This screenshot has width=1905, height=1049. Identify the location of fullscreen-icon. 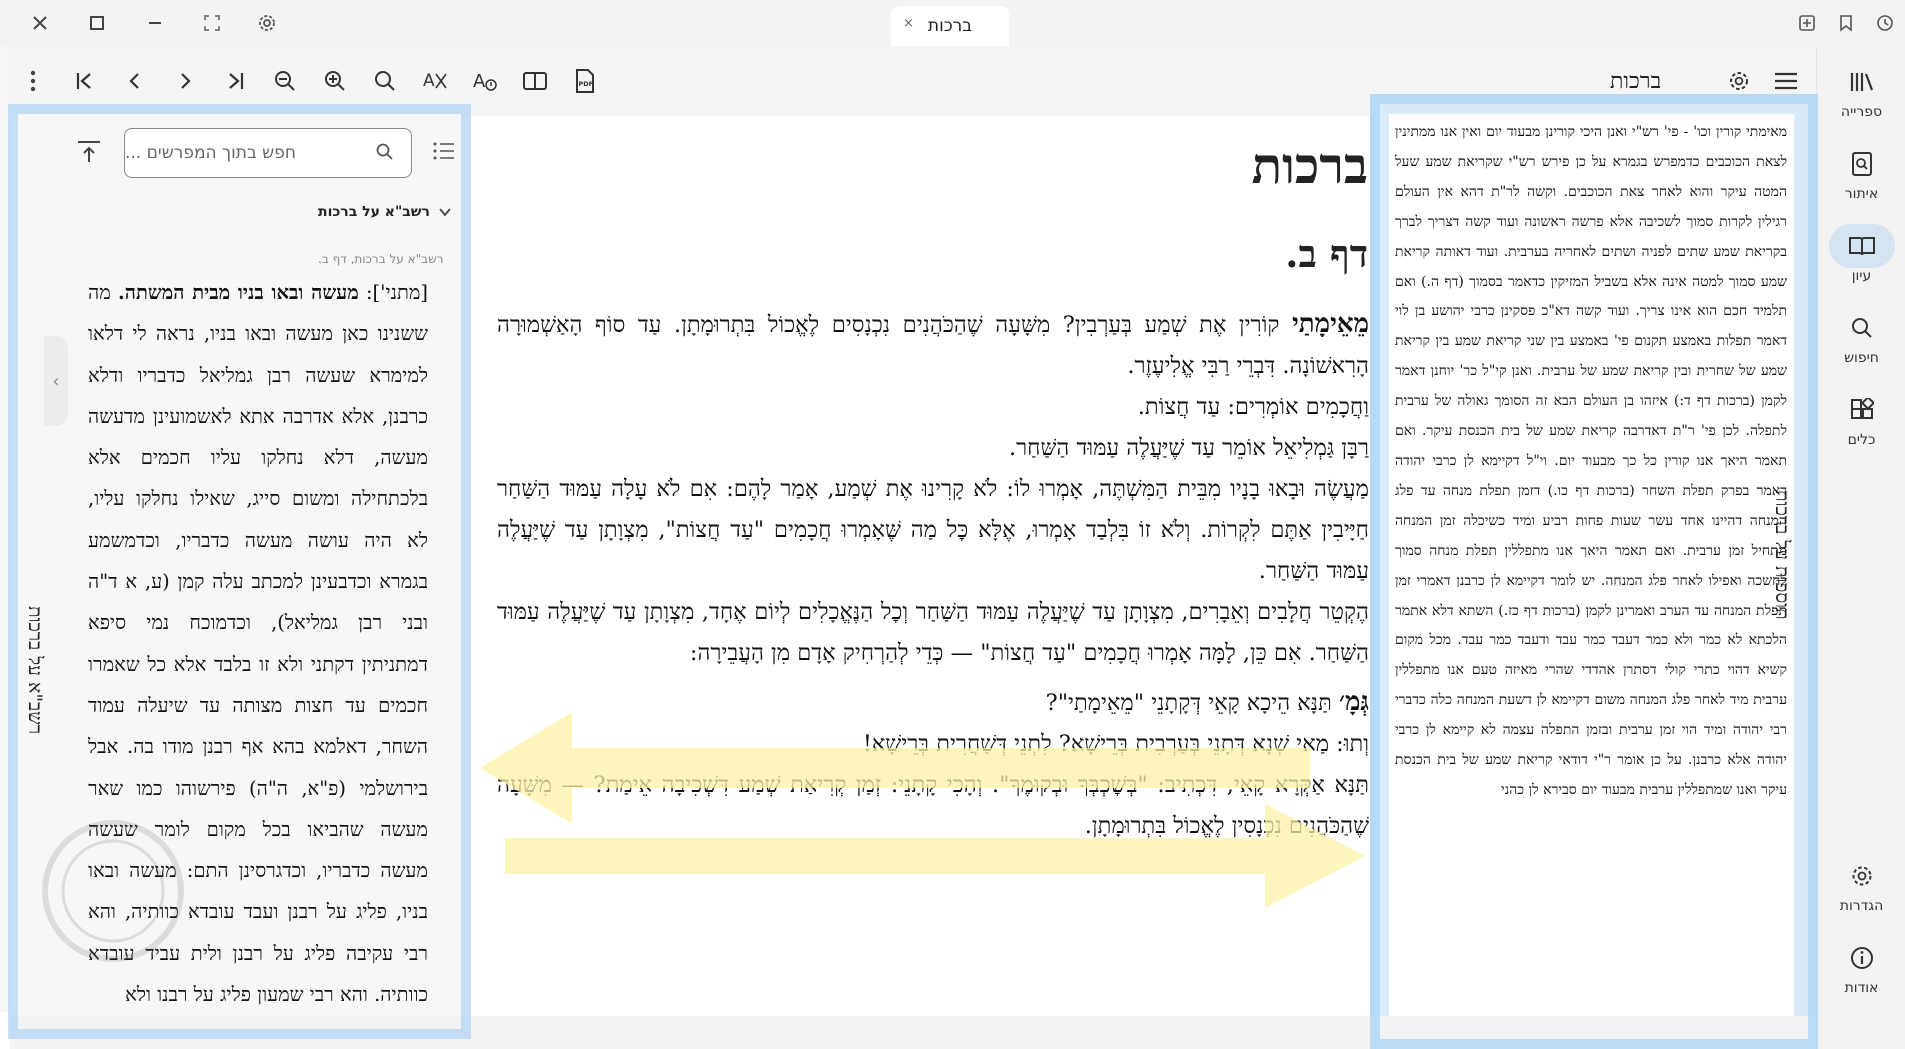
(212, 23).